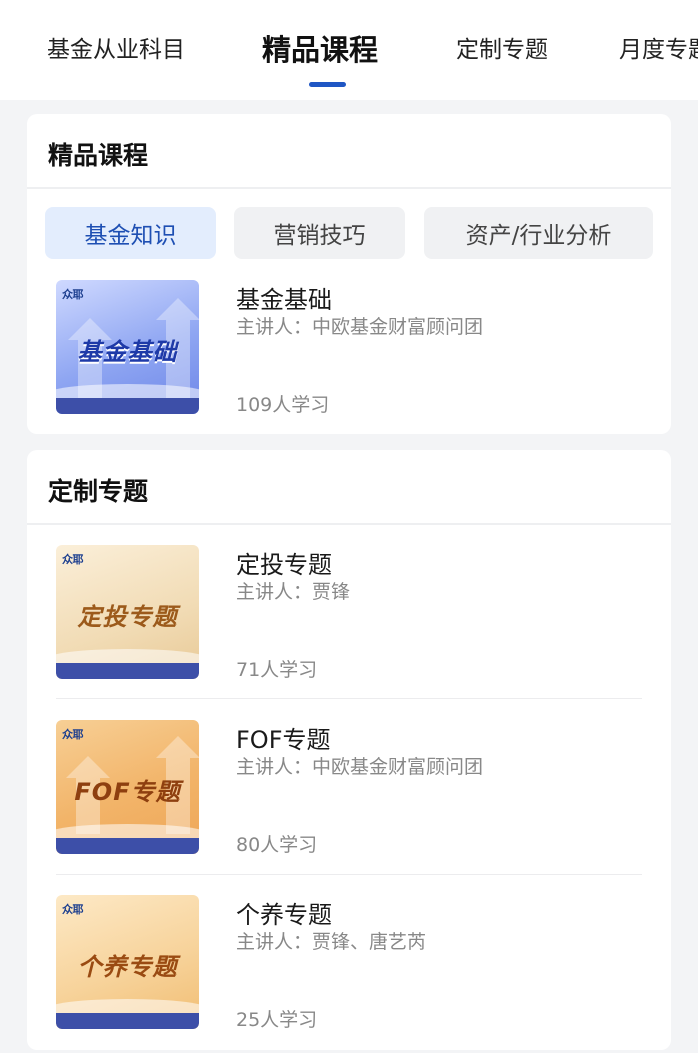 Image resolution: width=698 pixels, height=1053 pixels. Describe the element at coordinates (284, 300) in the screenshot. I see `course-name: 基金基础` at that location.